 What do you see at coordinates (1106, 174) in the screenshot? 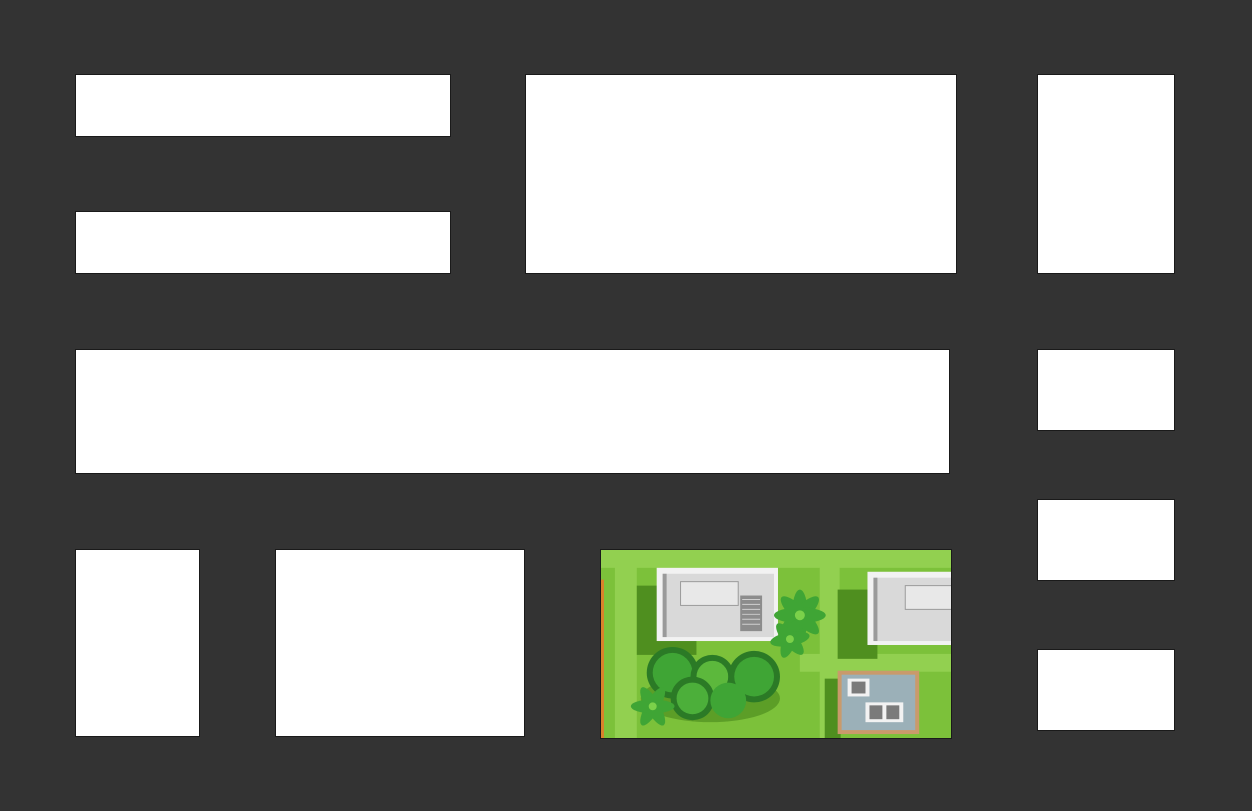
I see `blank-panel-right-tall` at bounding box center [1106, 174].